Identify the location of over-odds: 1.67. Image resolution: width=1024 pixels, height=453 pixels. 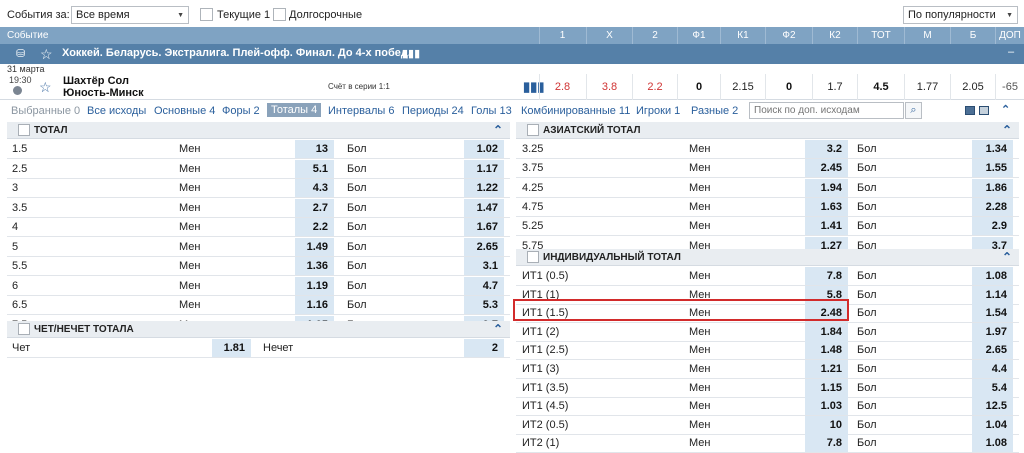
(484, 227).